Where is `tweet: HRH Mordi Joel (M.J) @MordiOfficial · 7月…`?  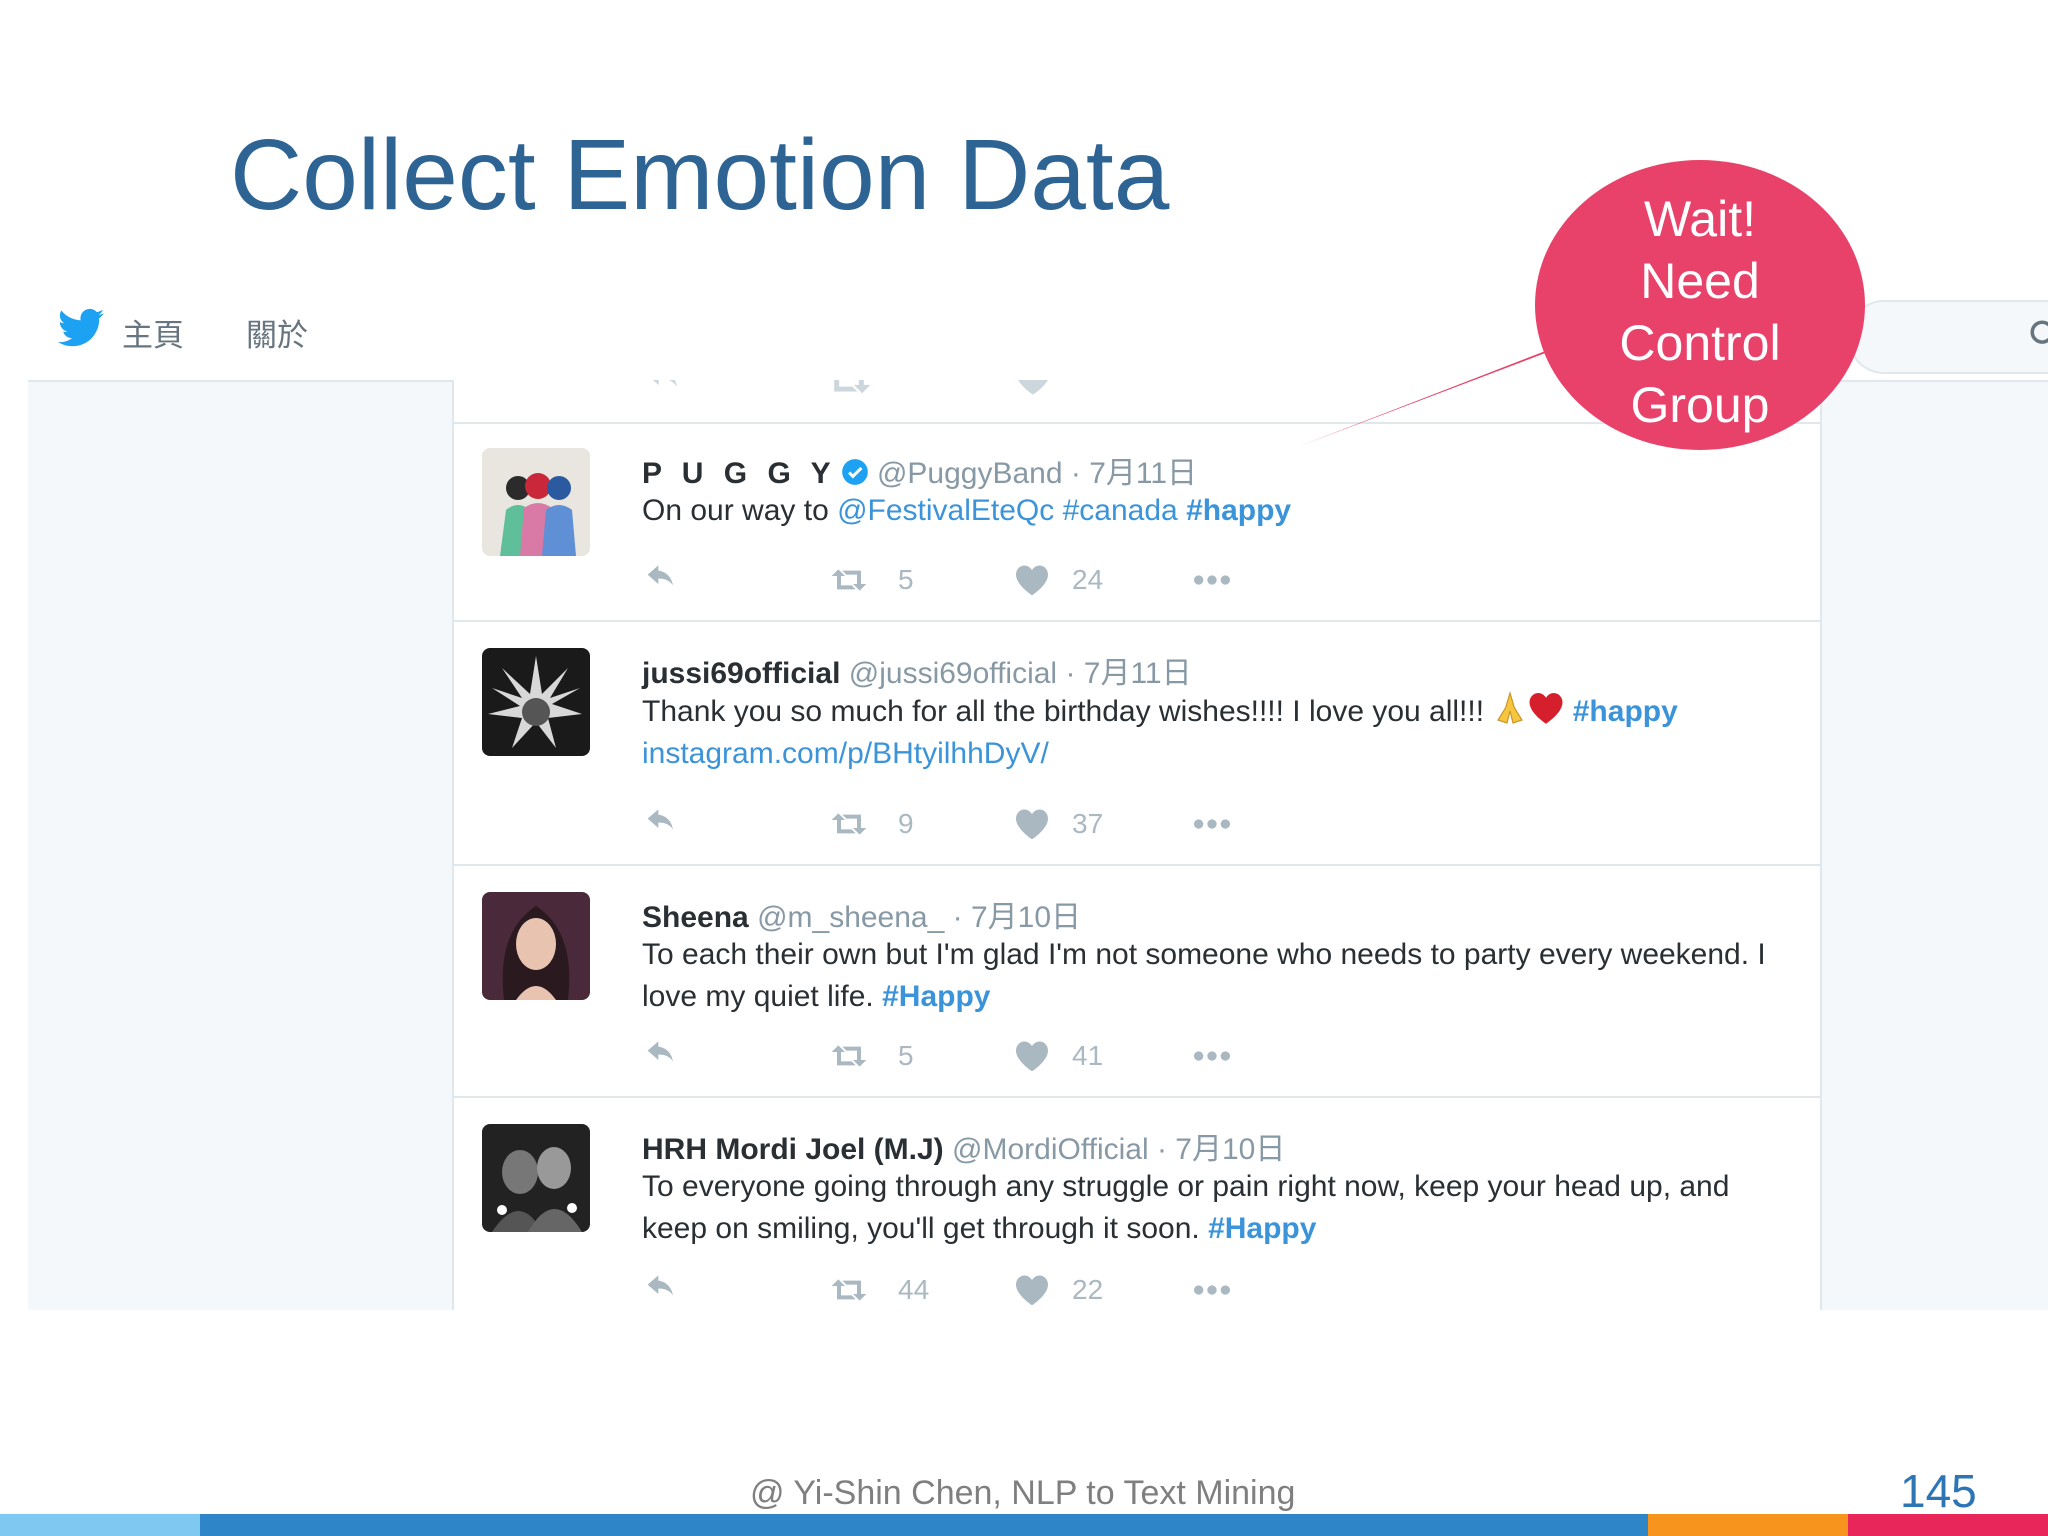 tweet: HRH Mordi Joel (M.J) @MordiOfficial · 7月… is located at coordinates (1137, 1204).